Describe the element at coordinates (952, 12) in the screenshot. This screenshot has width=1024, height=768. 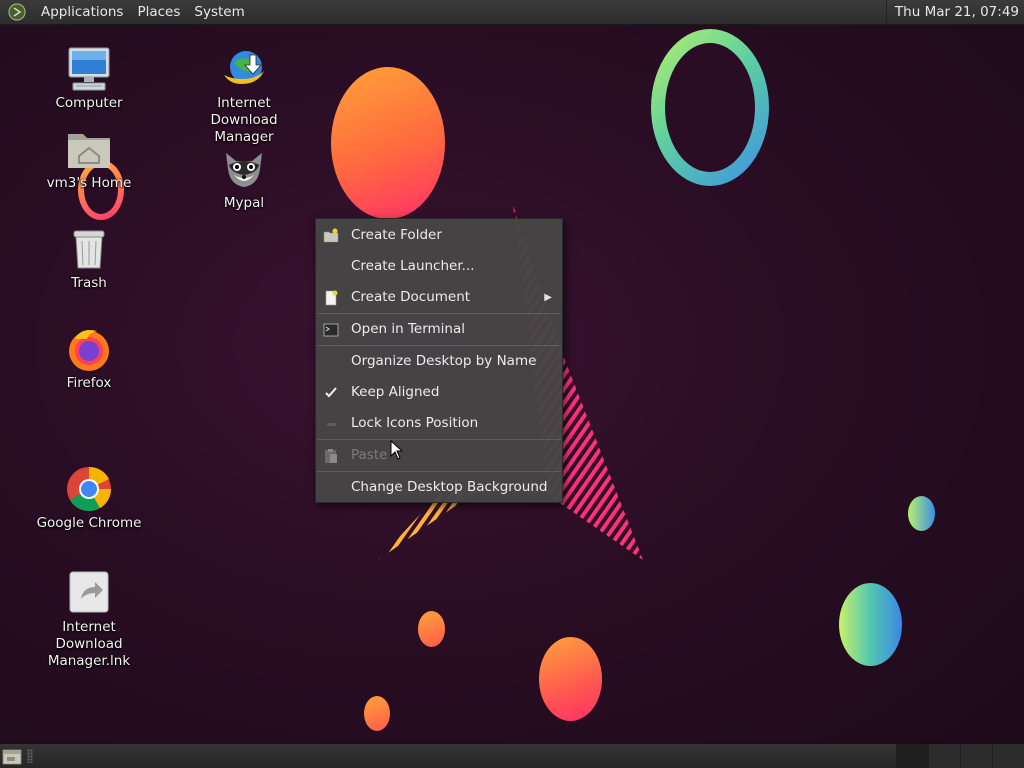
I see `panel-clock: Thu Mar 21, 07:49` at that location.